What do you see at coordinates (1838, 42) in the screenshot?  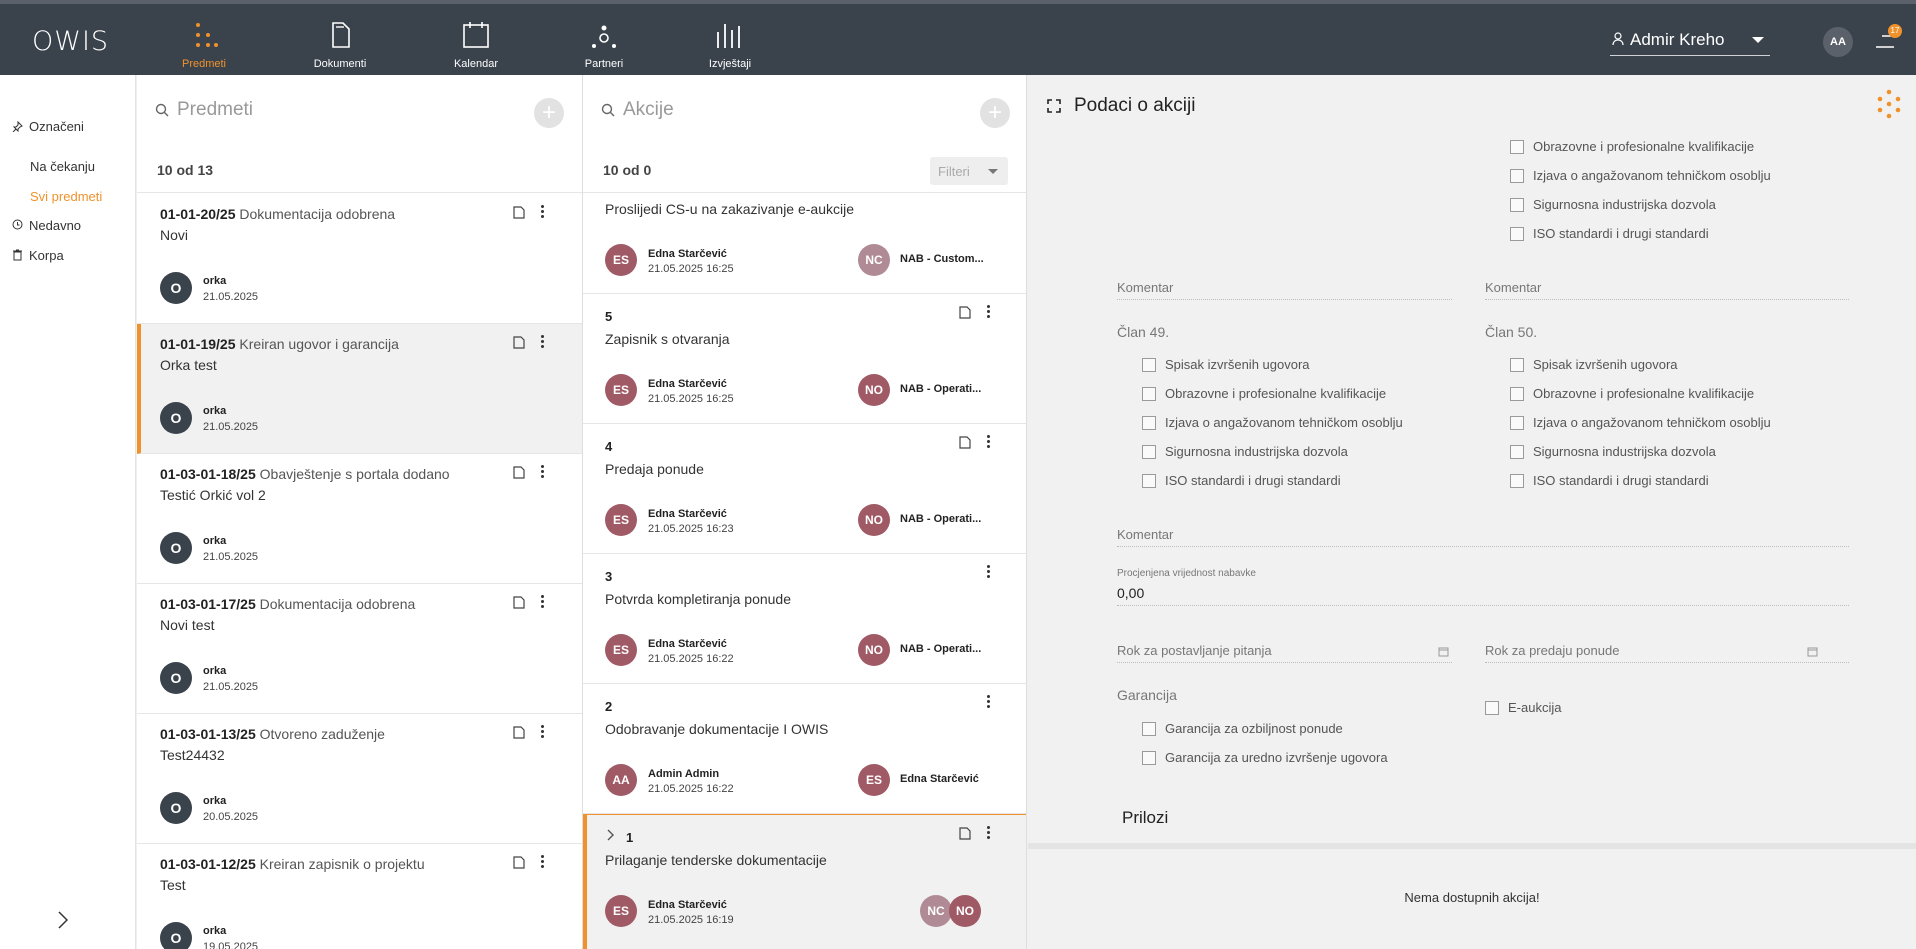 I see `user-avatar: AA` at bounding box center [1838, 42].